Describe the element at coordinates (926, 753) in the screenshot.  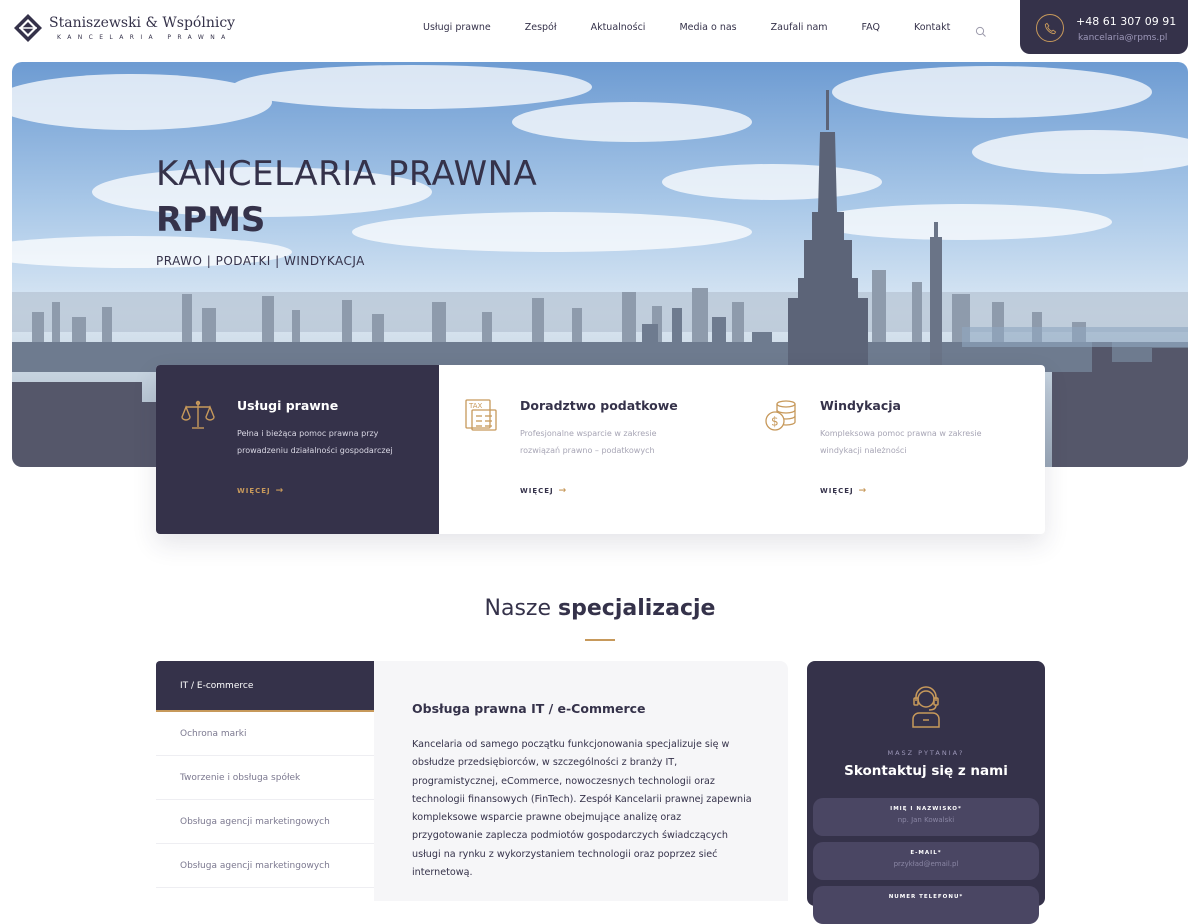
I see `form-kicker: MASZ PYTANIA?` at that location.